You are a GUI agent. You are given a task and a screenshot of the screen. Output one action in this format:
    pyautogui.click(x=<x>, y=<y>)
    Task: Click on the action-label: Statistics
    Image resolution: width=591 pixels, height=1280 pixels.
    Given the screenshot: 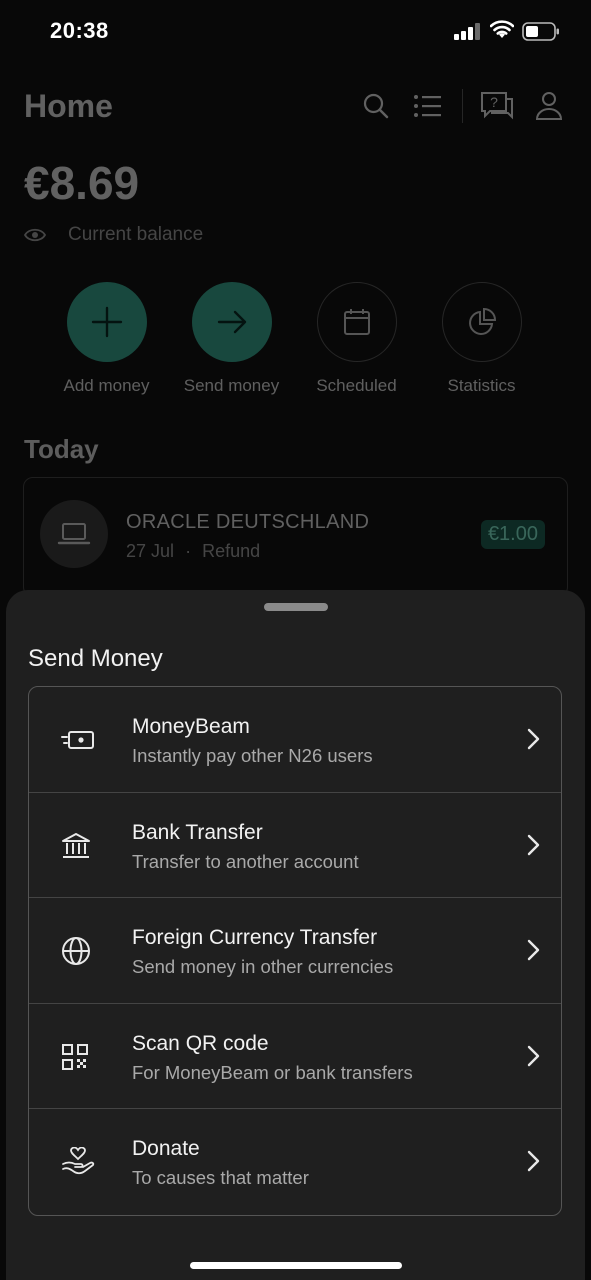 What is the action you would take?
    pyautogui.click(x=481, y=385)
    